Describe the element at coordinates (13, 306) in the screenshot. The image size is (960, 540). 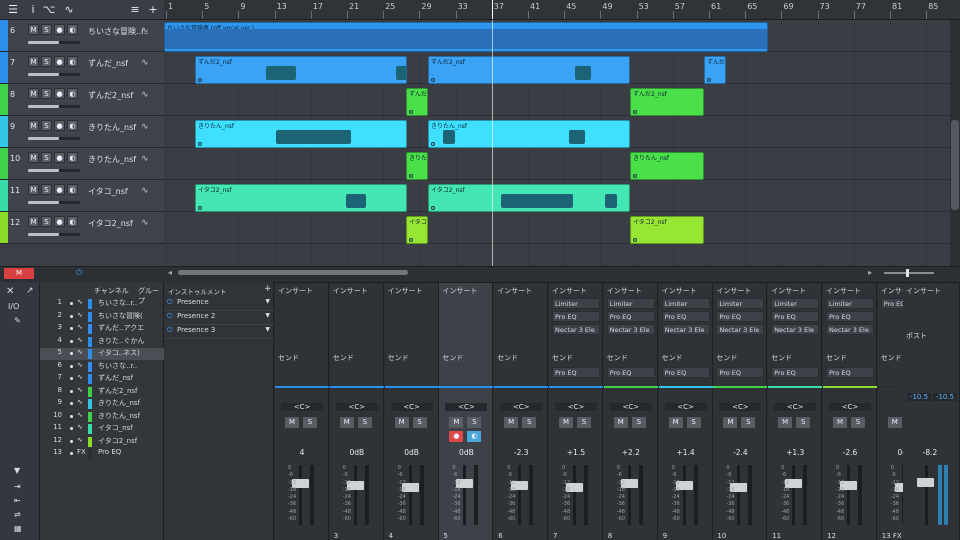
I see `io-label: I/O` at that location.